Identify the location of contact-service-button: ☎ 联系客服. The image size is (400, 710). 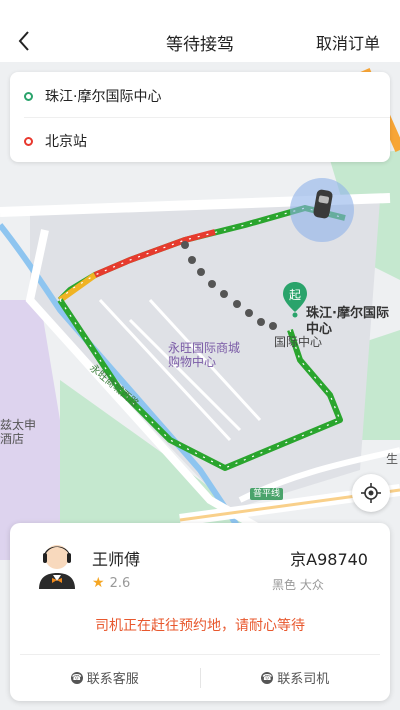
(105, 677).